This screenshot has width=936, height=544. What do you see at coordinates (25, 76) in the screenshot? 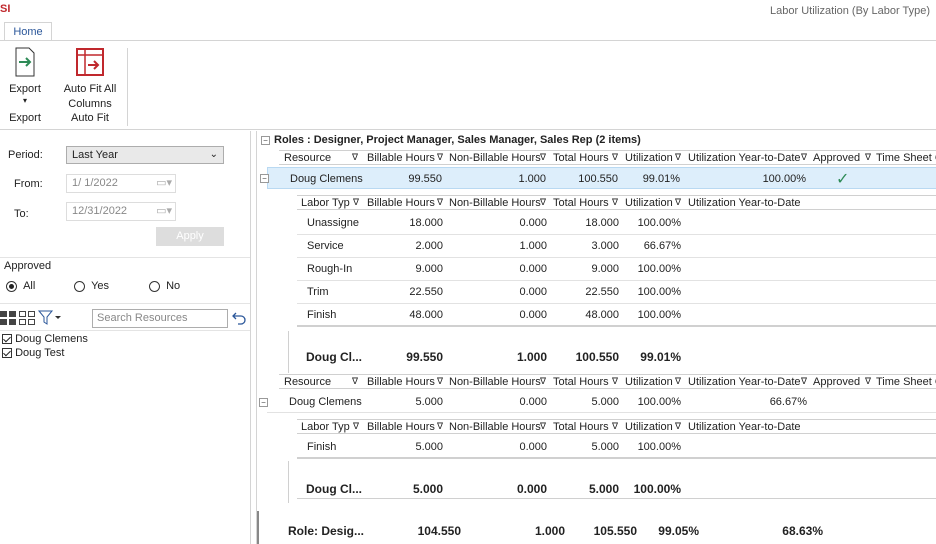
I see `export-button: Export ▾` at bounding box center [25, 76].